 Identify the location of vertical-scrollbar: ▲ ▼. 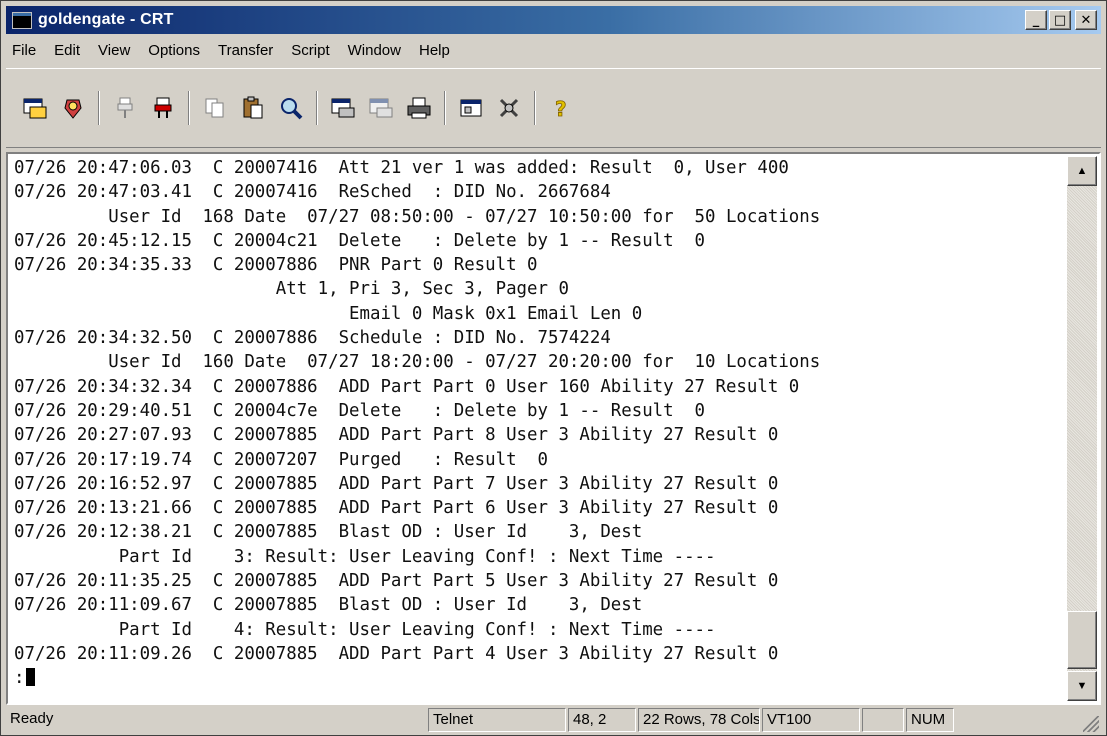
(1082, 428).